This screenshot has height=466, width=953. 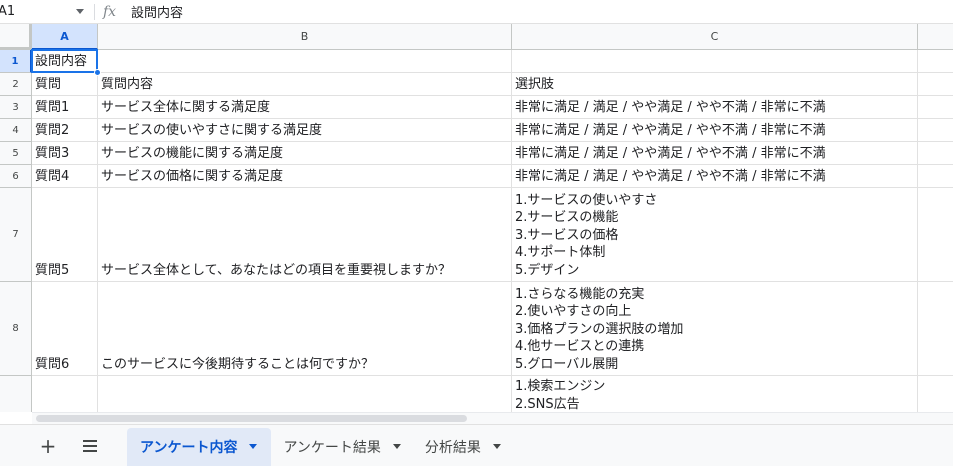 What do you see at coordinates (65, 107) in the screenshot?
I see `cell-a3: 質問1` at bounding box center [65, 107].